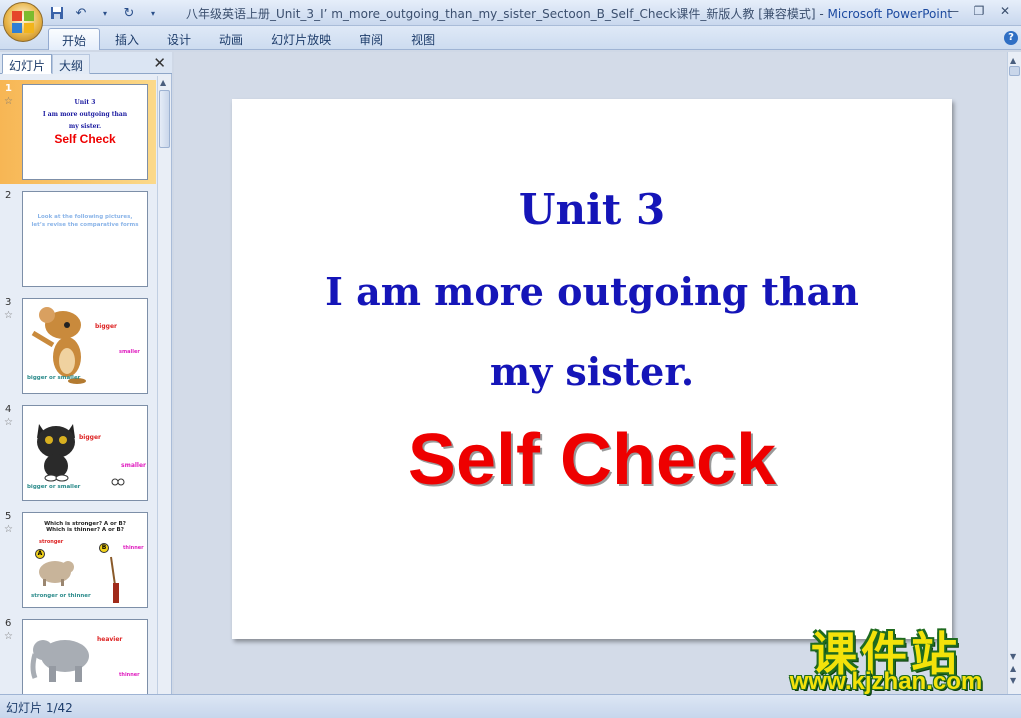 Image resolution: width=1021 pixels, height=718 pixels. Describe the element at coordinates (1013, 656) in the screenshot. I see `scroll-down-icon: ▼` at that location.